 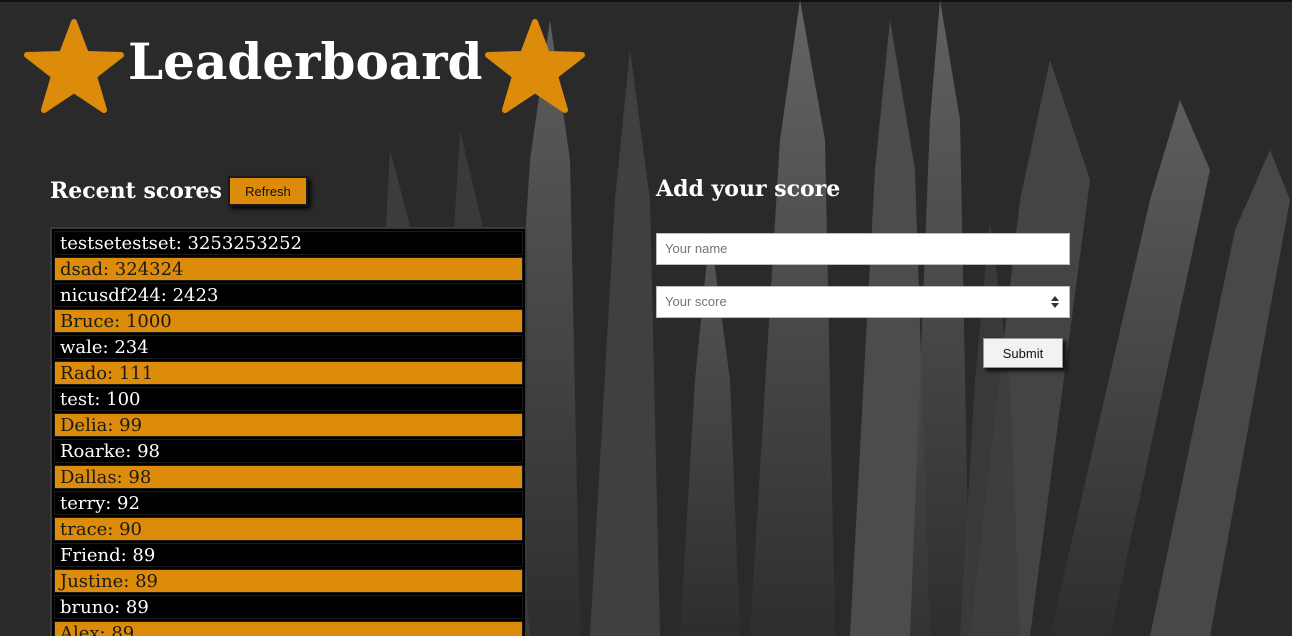 What do you see at coordinates (136, 191) in the screenshot?
I see `recent-scores-heading: Recent scores` at bounding box center [136, 191].